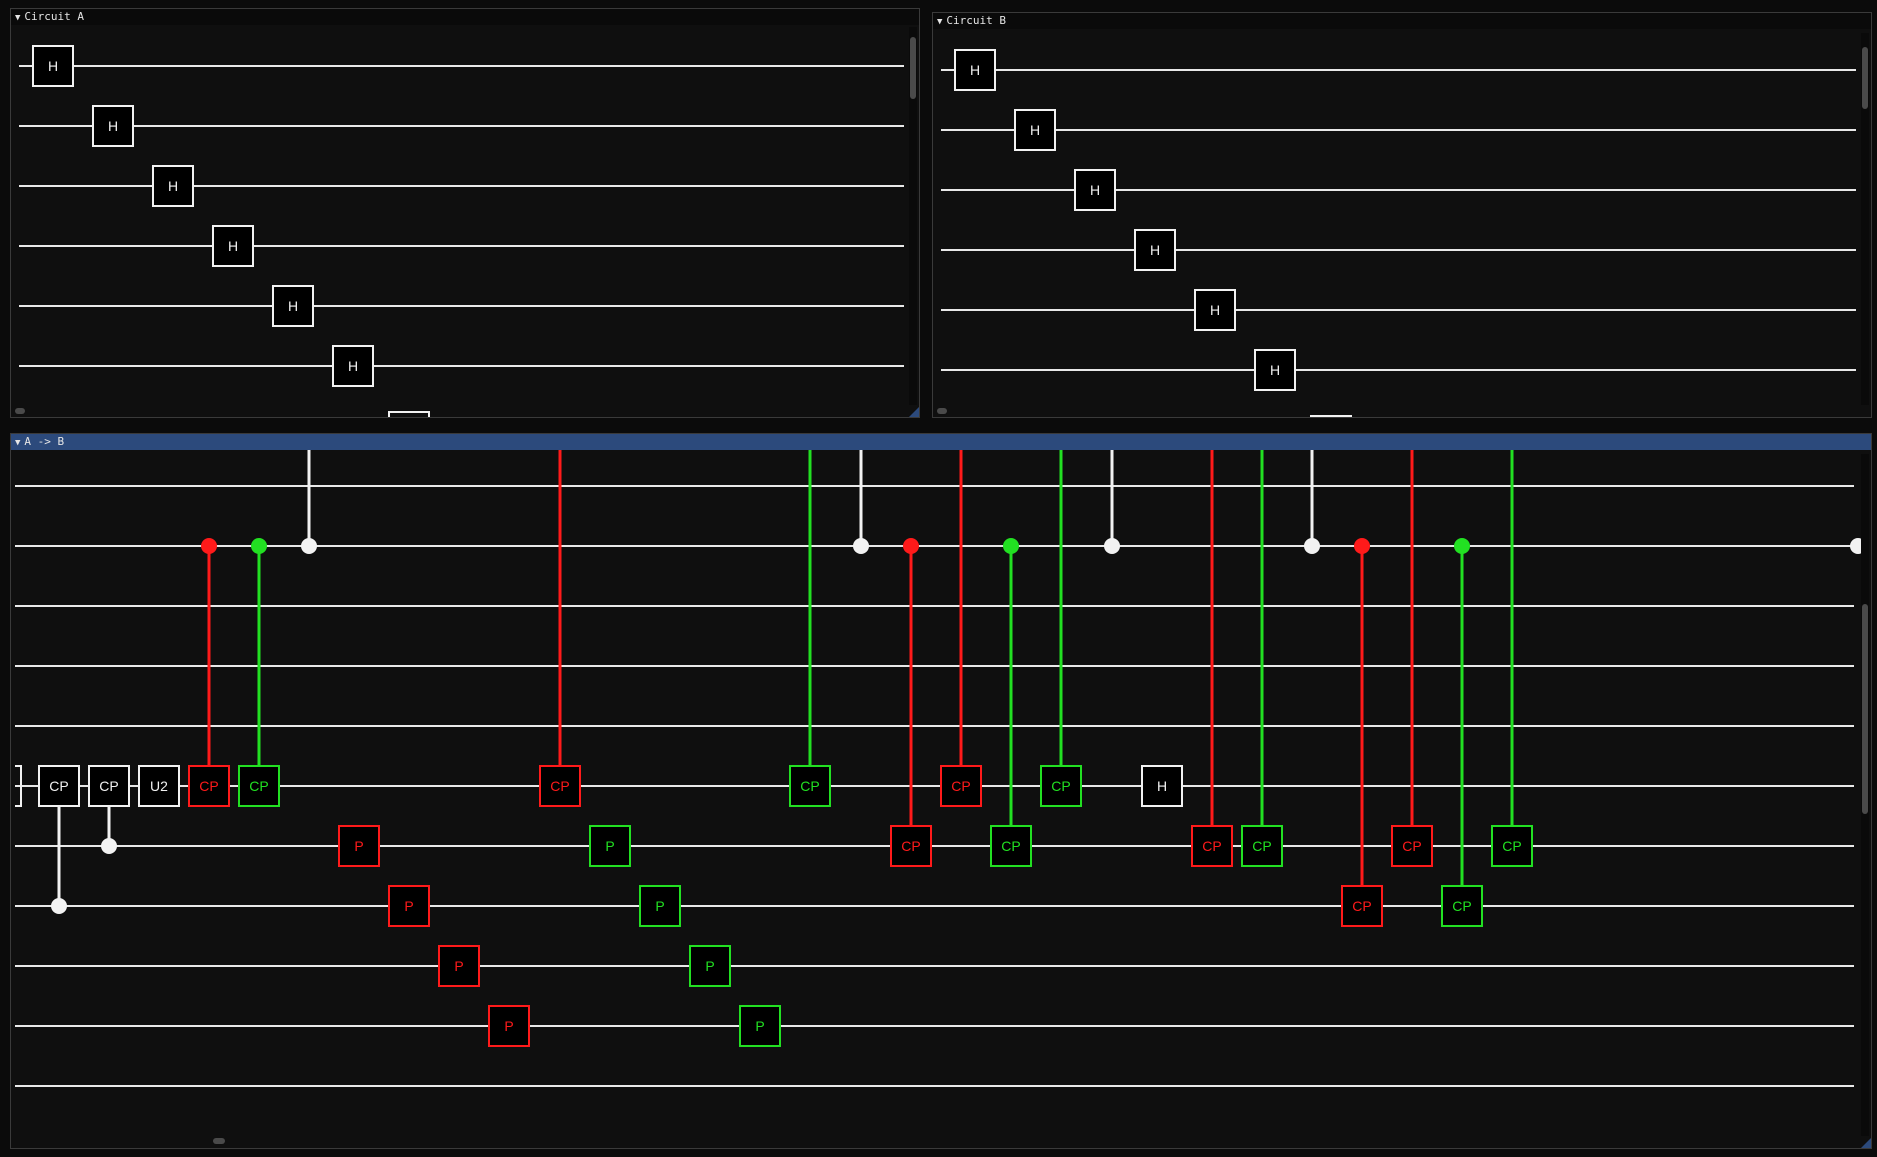 The image size is (1877, 1157). I want to click on window-title: Circuit B, so click(976, 20).